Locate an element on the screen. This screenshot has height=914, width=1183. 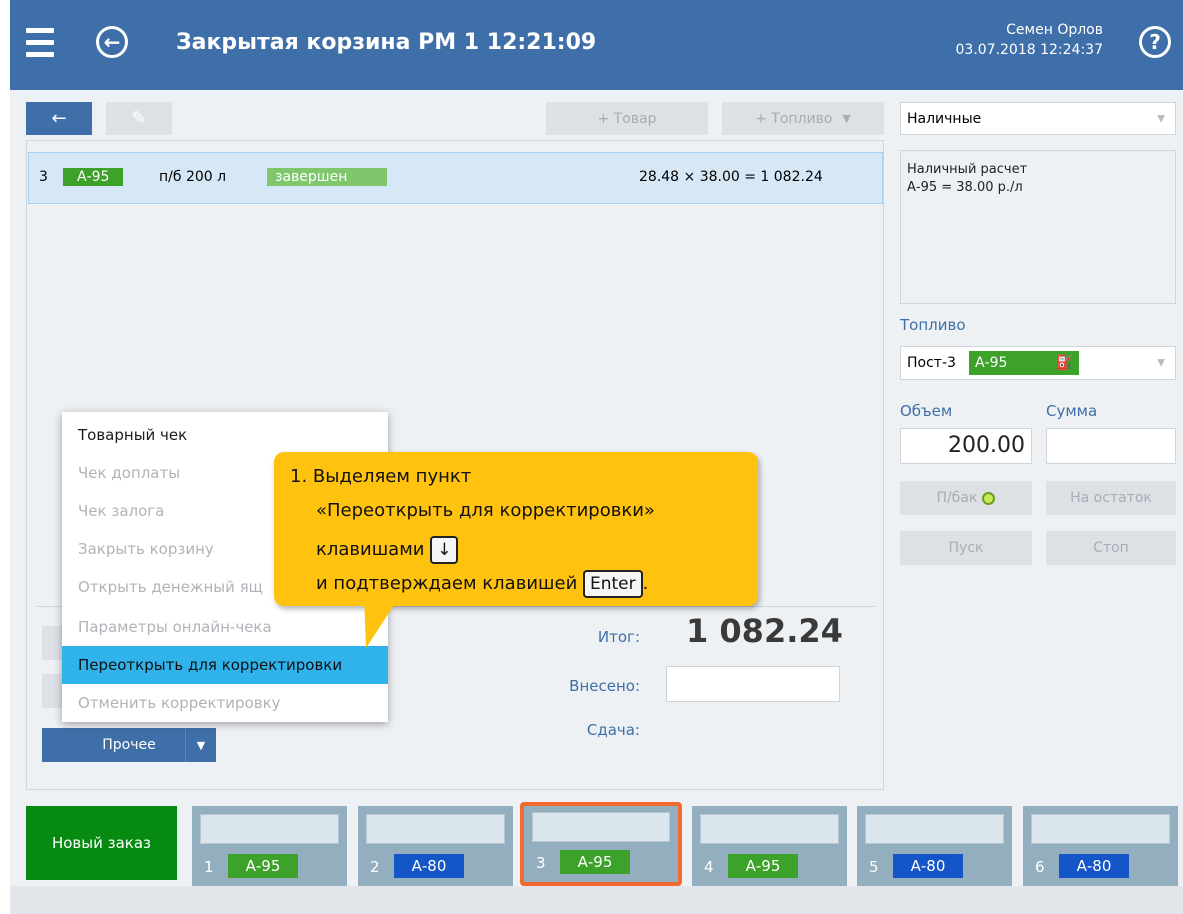
menu-item-online-receipt-params: Параметры онлайн-чека is located at coordinates (225, 627).